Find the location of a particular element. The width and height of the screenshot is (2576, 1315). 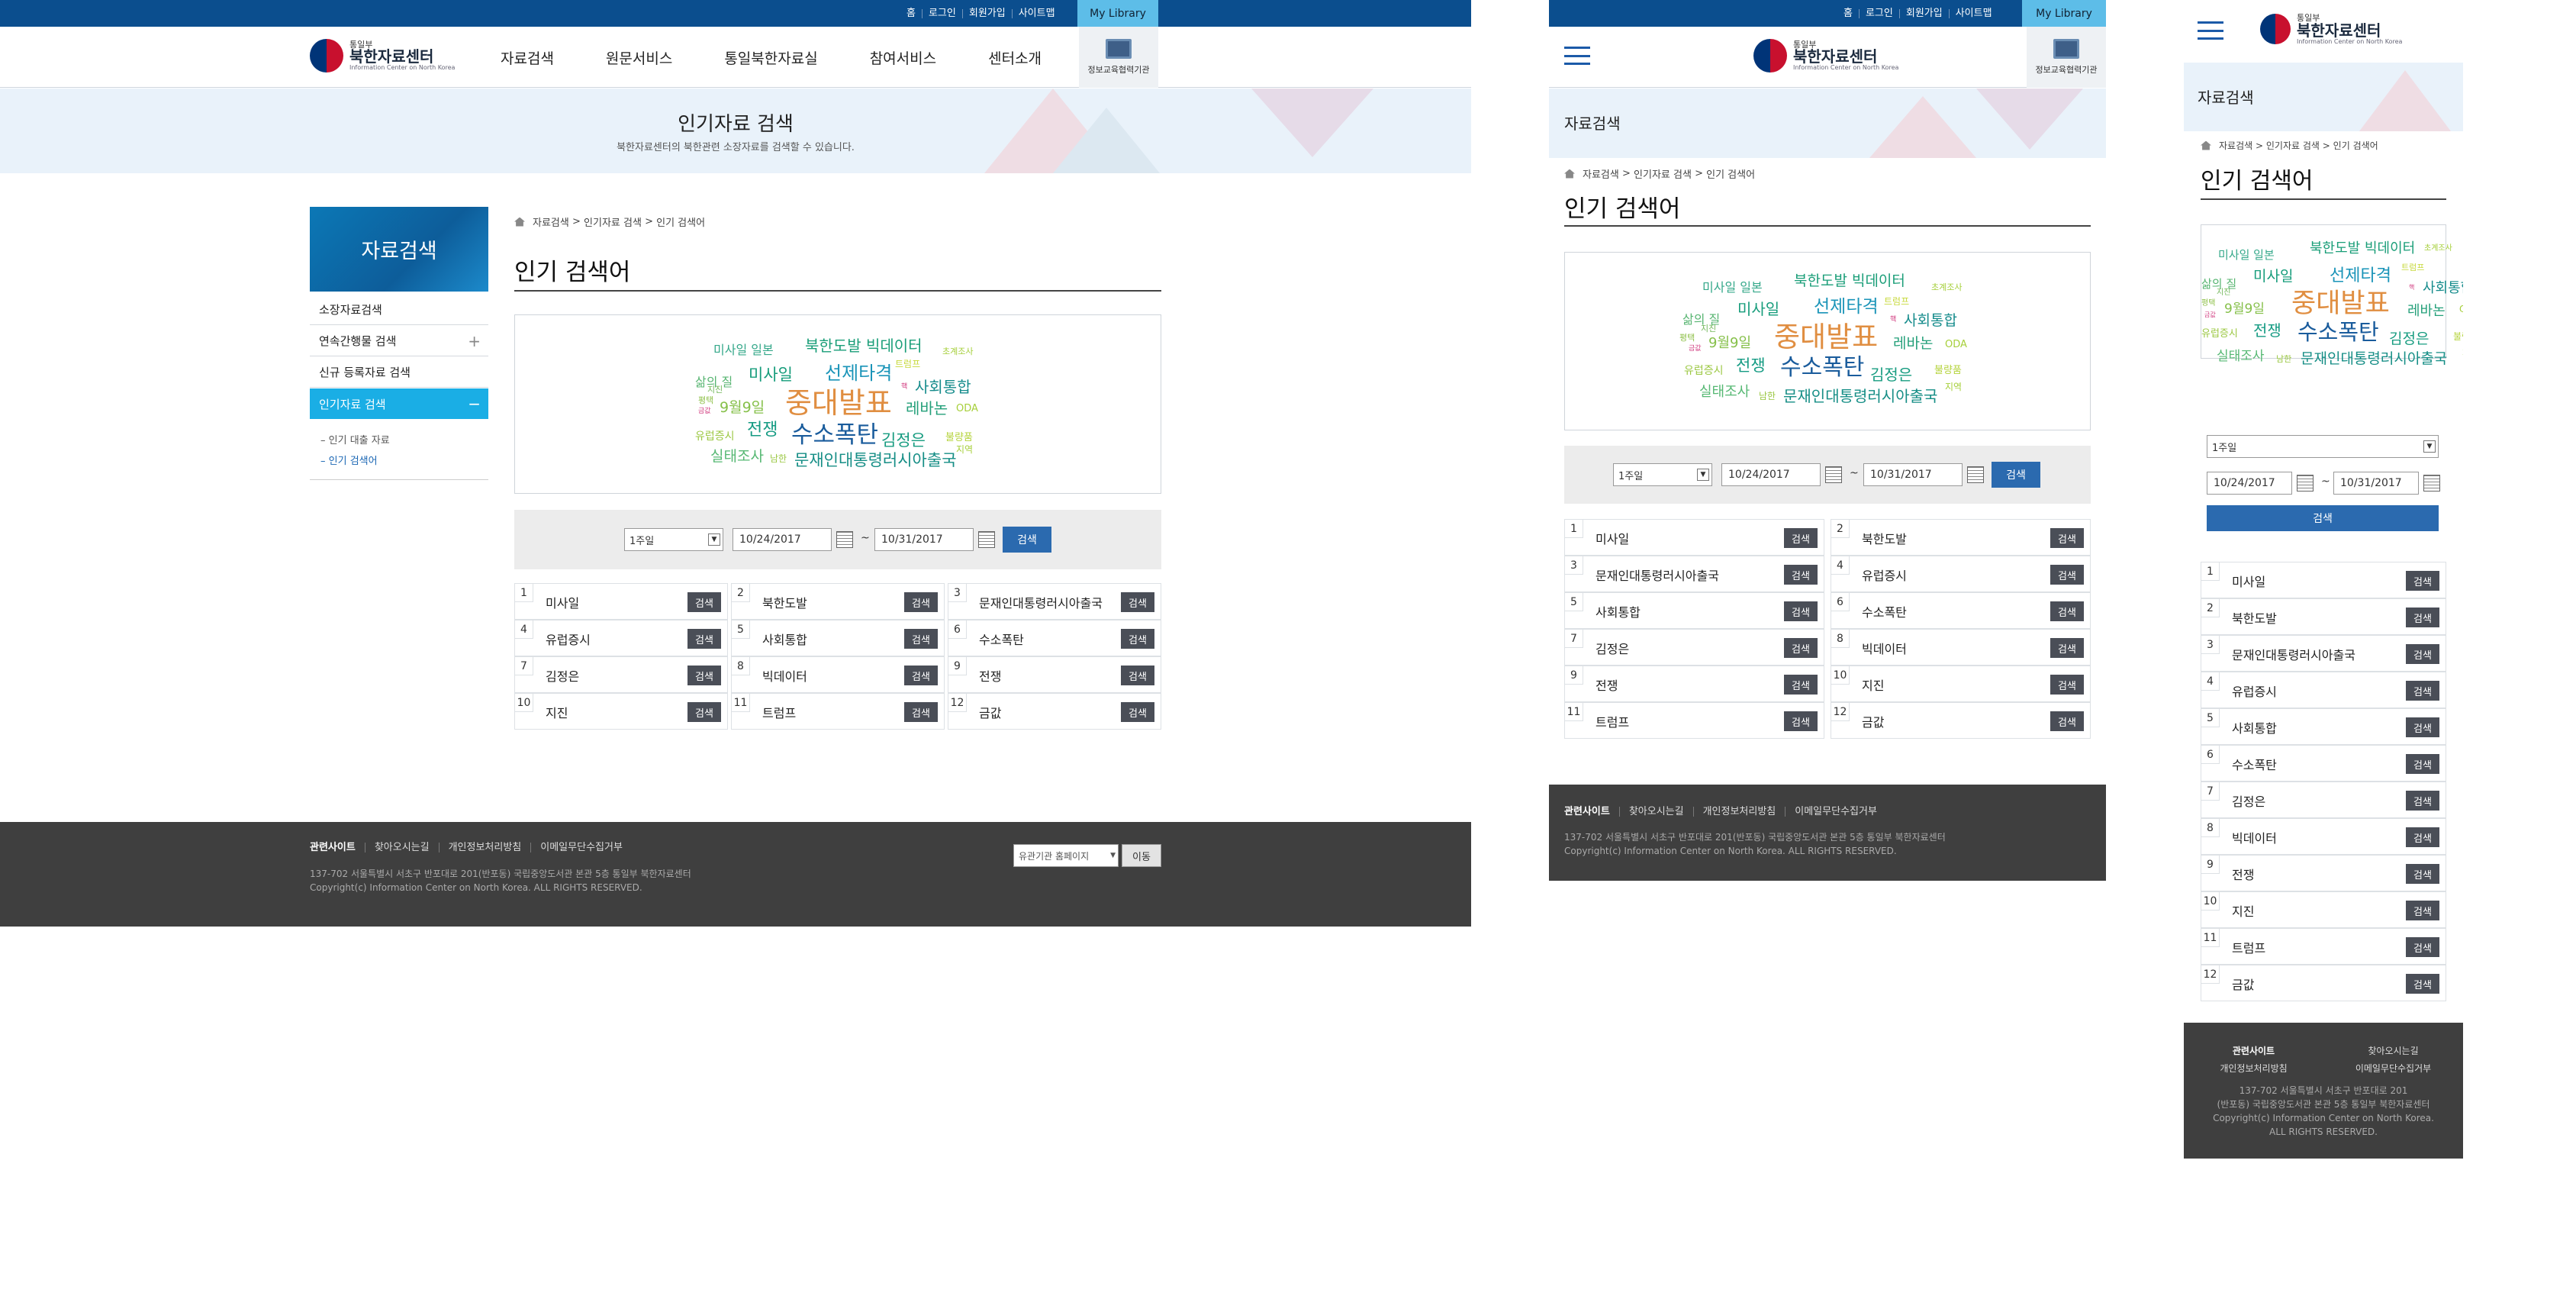

cloud-word: 사회통합 is located at coordinates (943, 387).